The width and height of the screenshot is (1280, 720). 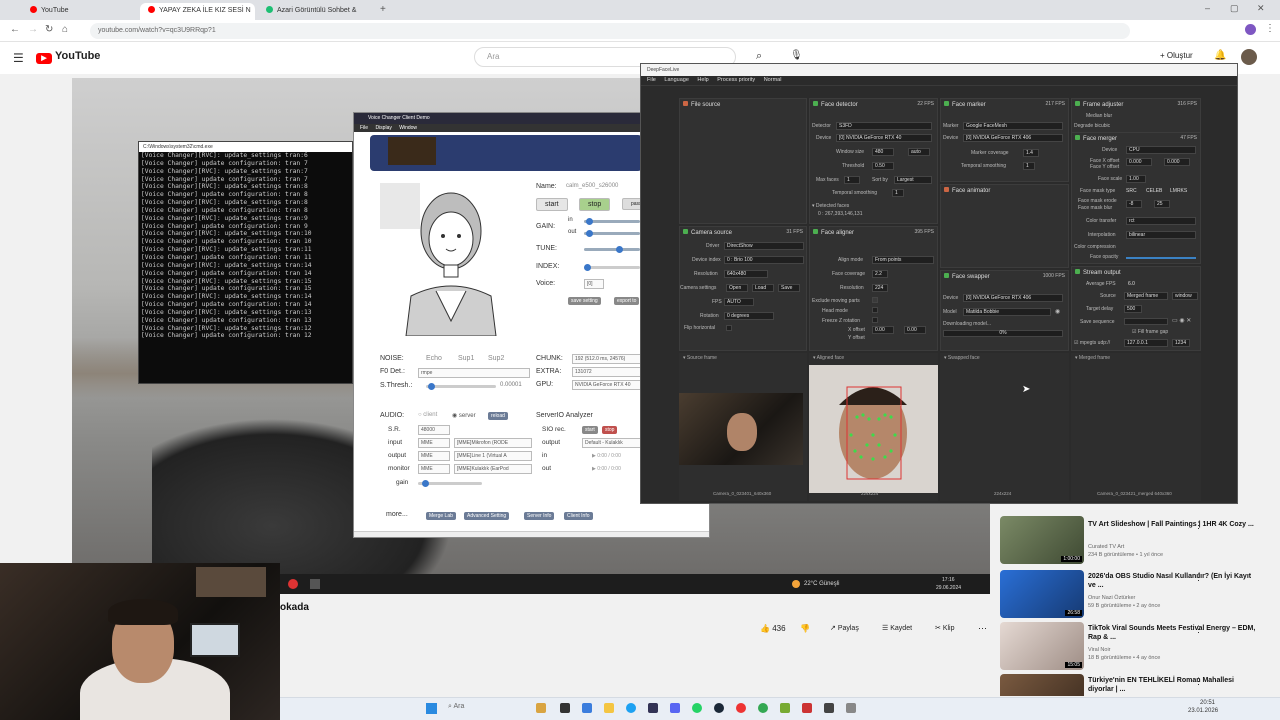 I want to click on fd-device-select: [0] NVIDIA GeForce RTX 40, so click(x=884, y=138).